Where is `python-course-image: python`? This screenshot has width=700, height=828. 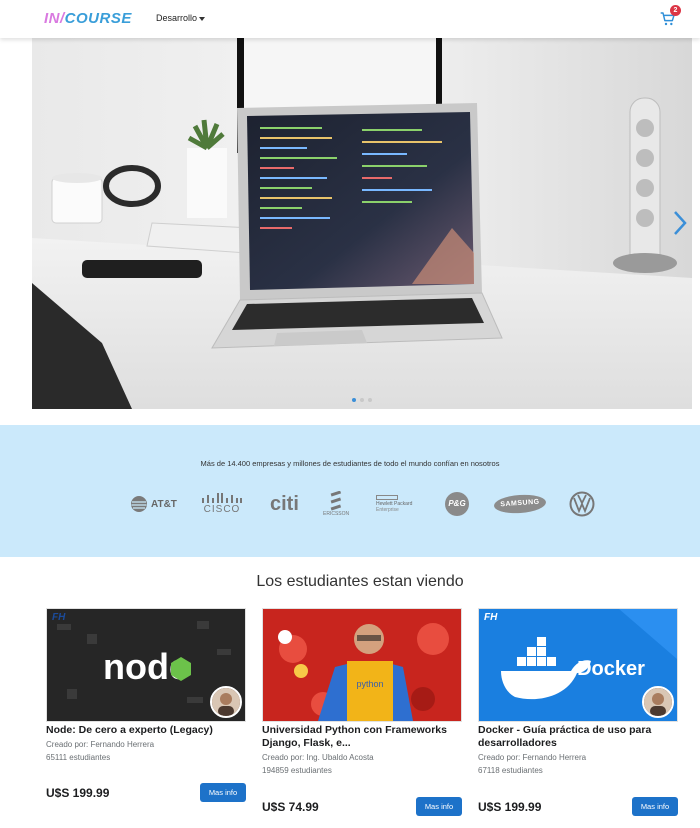 python-course-image: python is located at coordinates (362, 665).